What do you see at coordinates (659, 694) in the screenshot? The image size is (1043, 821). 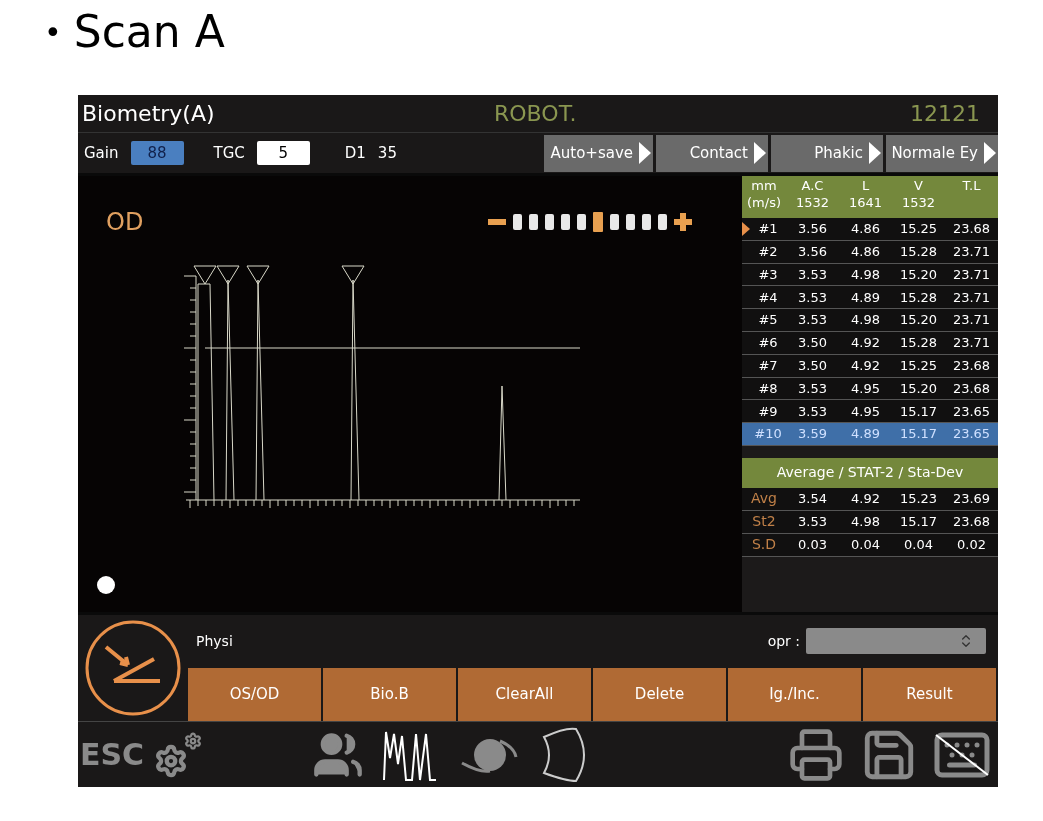 I see `action-button: Delete` at bounding box center [659, 694].